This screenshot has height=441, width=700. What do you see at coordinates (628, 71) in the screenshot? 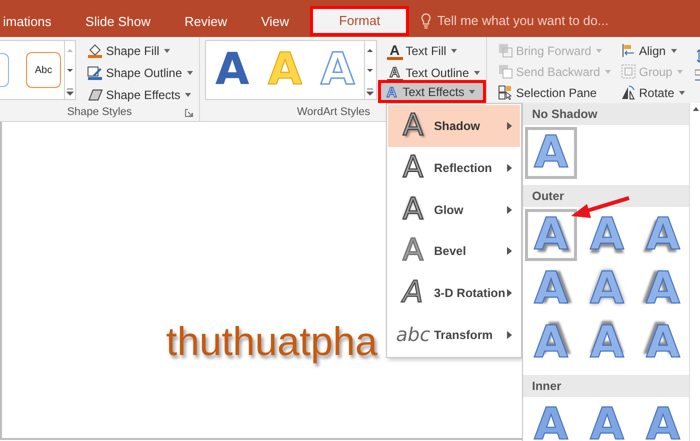
I see `group-icon` at bounding box center [628, 71].